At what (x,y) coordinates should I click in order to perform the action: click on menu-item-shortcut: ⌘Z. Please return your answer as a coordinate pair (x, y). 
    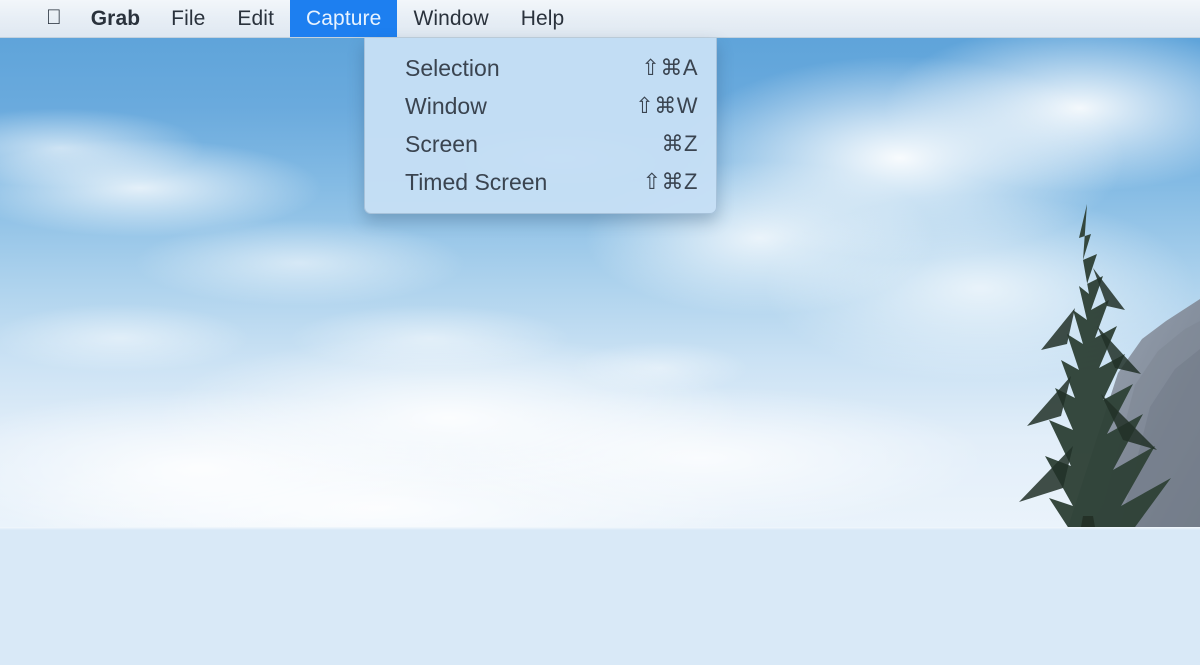
    Looking at the image, I should click on (679, 143).